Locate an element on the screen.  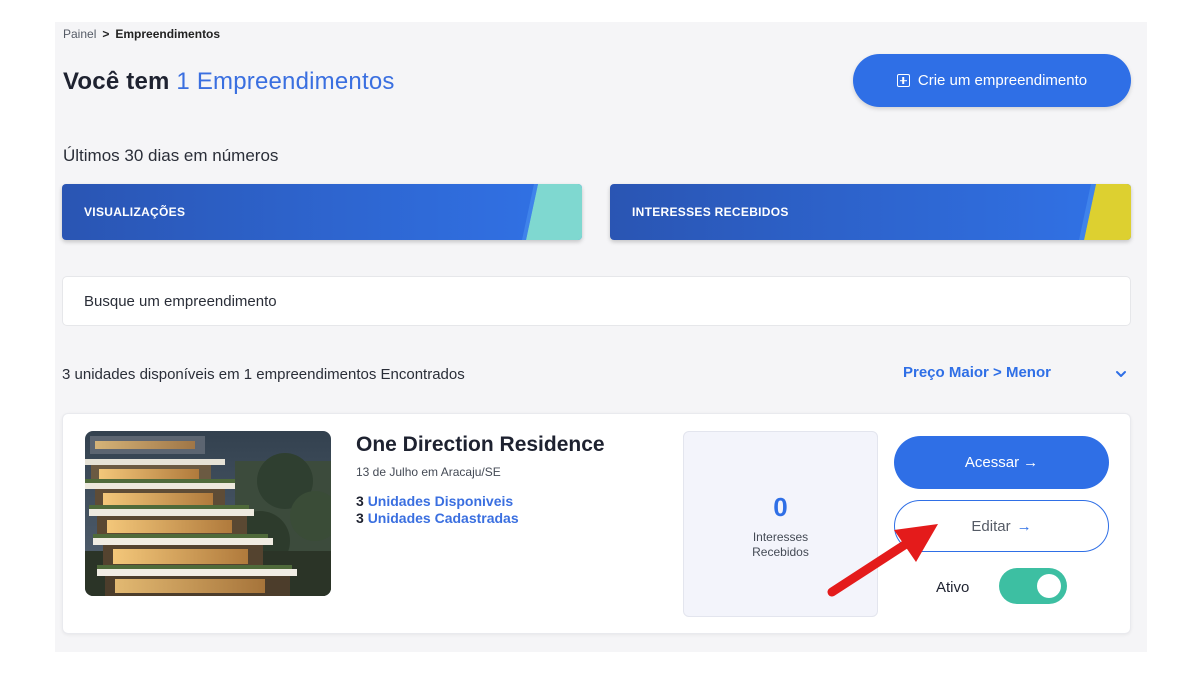
red-arrow-icon is located at coordinates (882, 560).